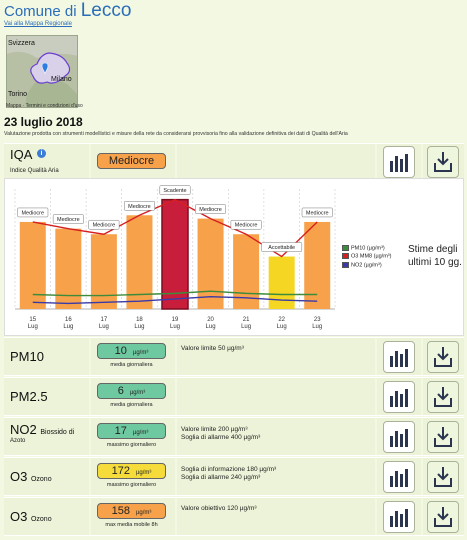 The width and height of the screenshot is (467, 540). I want to click on legend-label: O3 MM8 (µg/m³), so click(371, 256).